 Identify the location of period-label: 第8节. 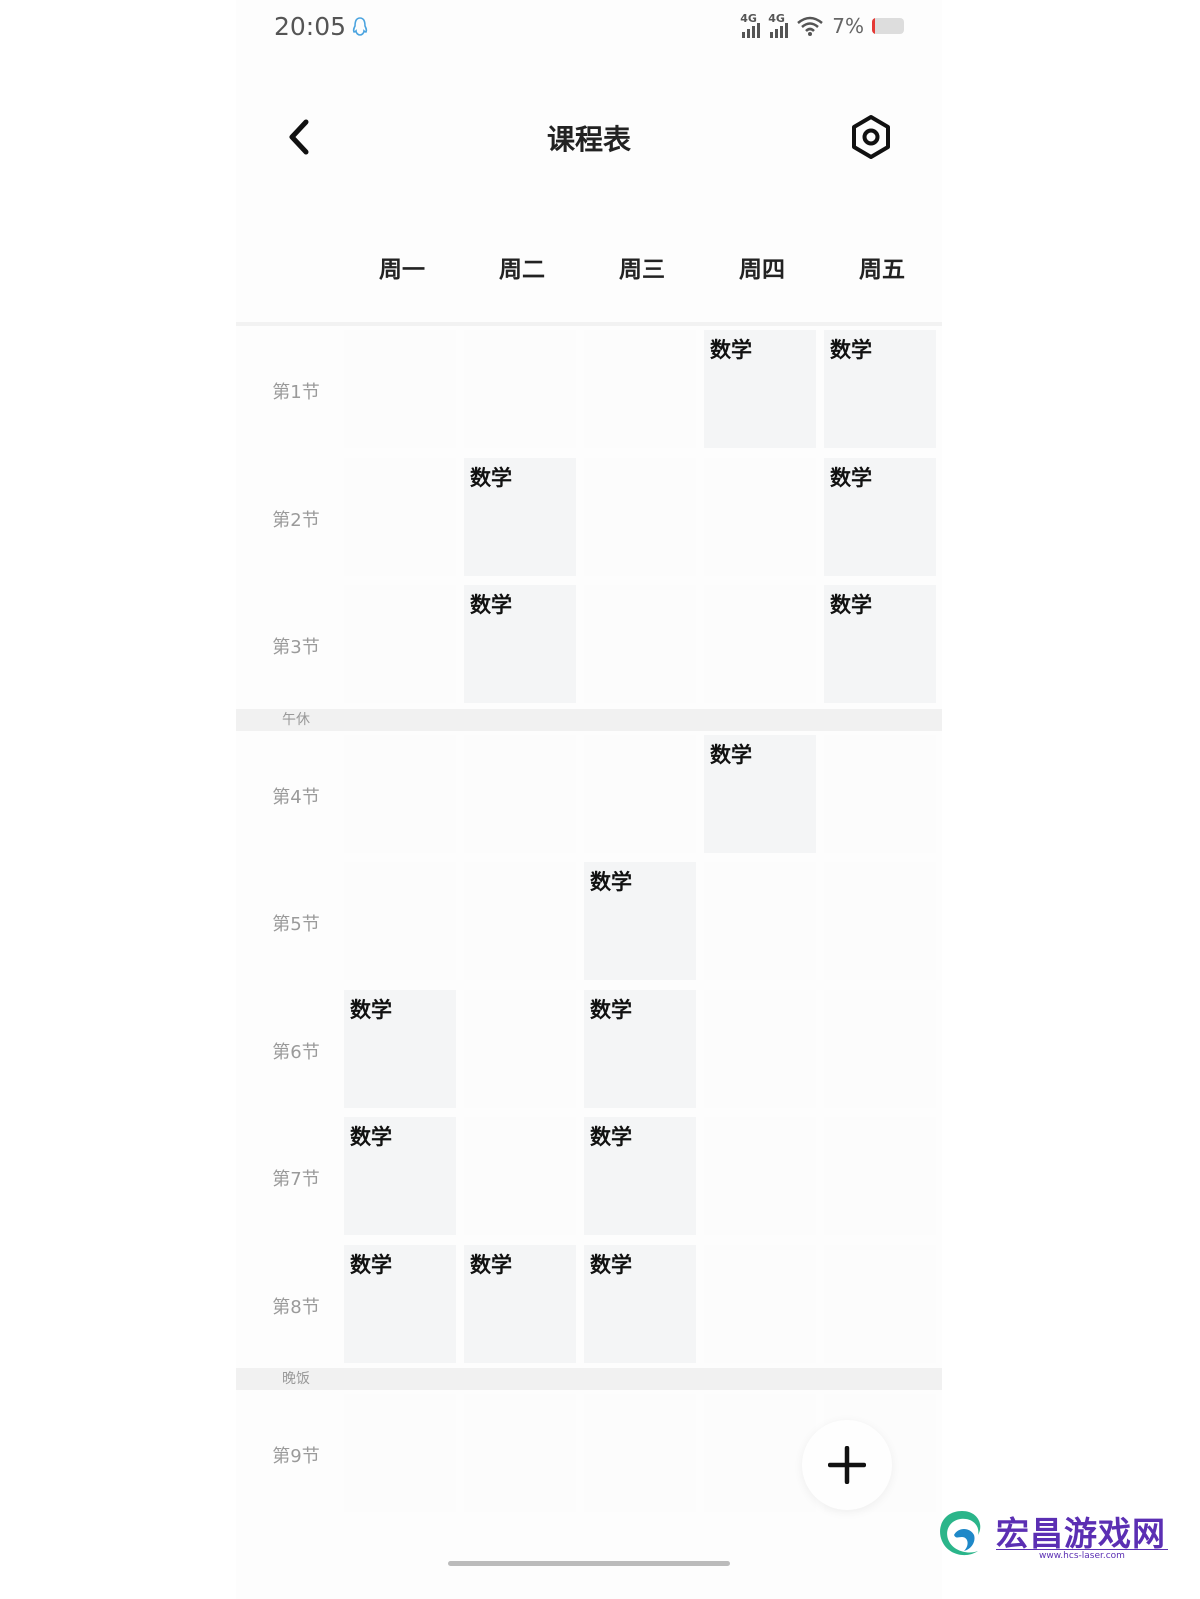
(296, 1307).